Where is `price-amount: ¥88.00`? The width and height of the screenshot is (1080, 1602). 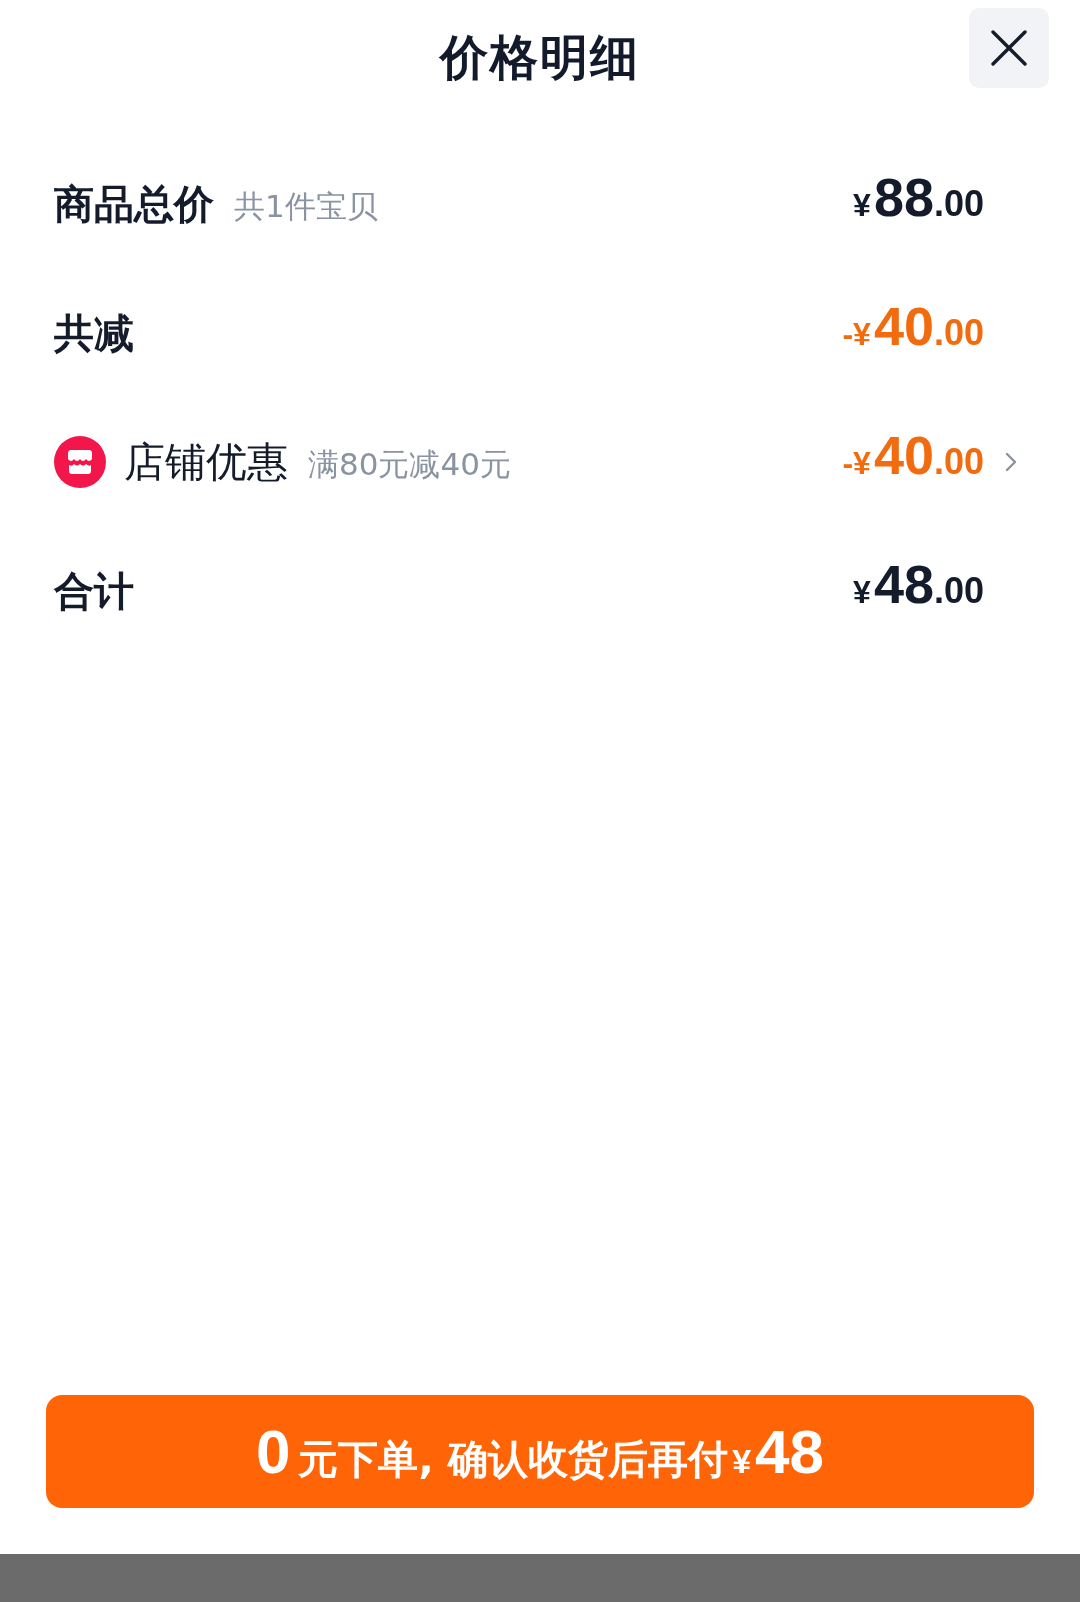
price-amount: ¥88.00 is located at coordinates (918, 197).